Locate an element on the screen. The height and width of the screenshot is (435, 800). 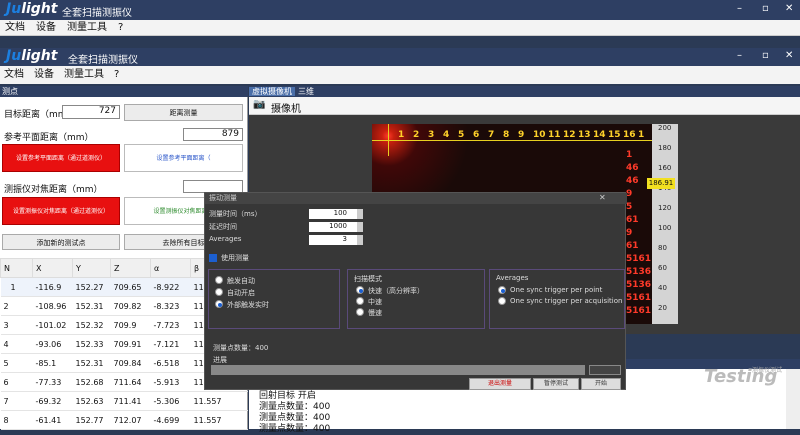
pause-test-button: 暂停测试 is located at coordinates (556, 384).